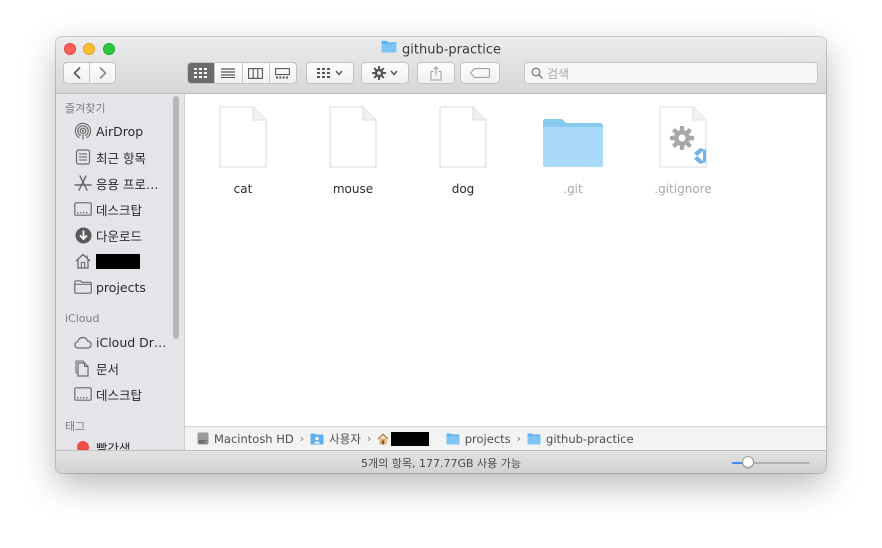 Image resolution: width=882 pixels, height=548 pixels. I want to click on group-grid-icon, so click(323, 73).